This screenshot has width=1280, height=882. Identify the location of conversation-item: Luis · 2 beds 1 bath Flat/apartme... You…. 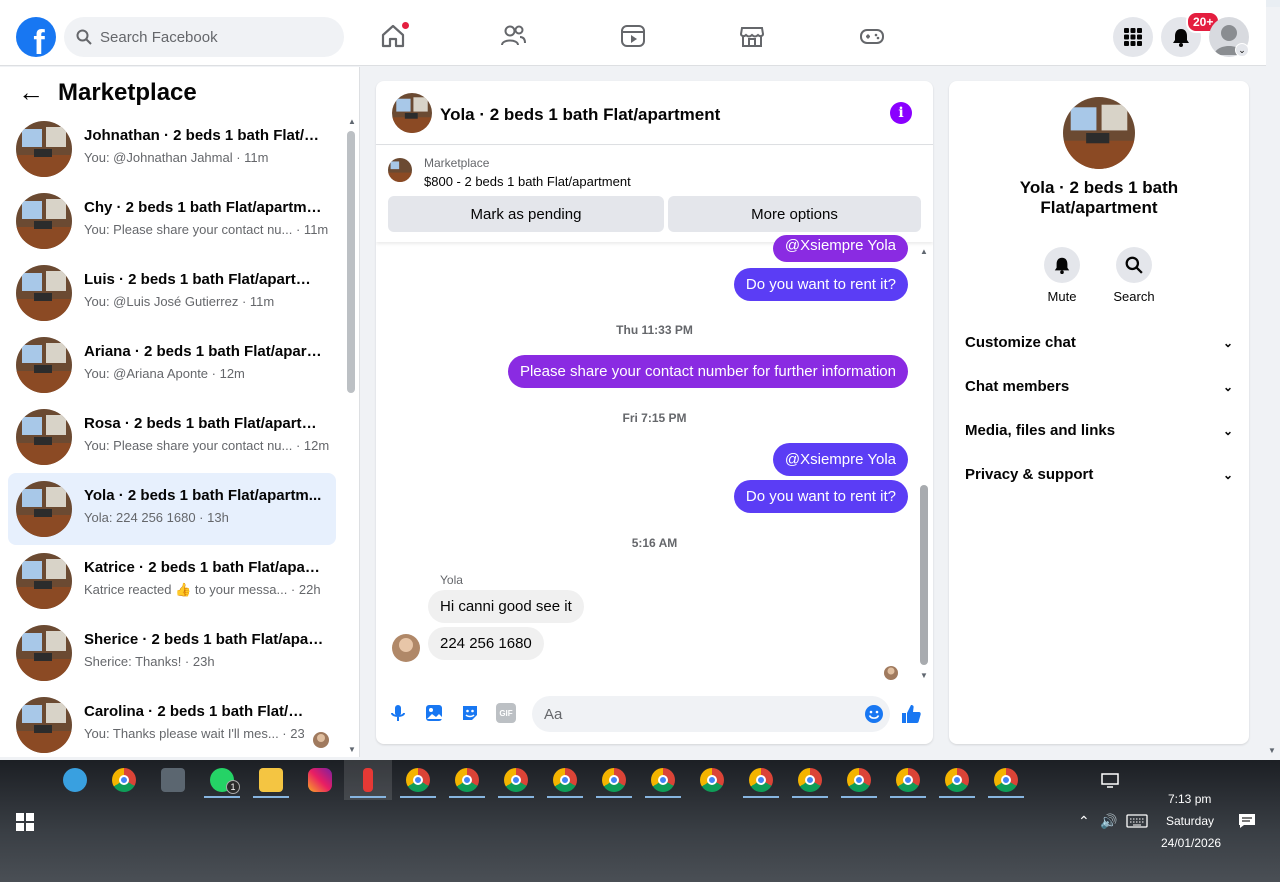
(172, 293).